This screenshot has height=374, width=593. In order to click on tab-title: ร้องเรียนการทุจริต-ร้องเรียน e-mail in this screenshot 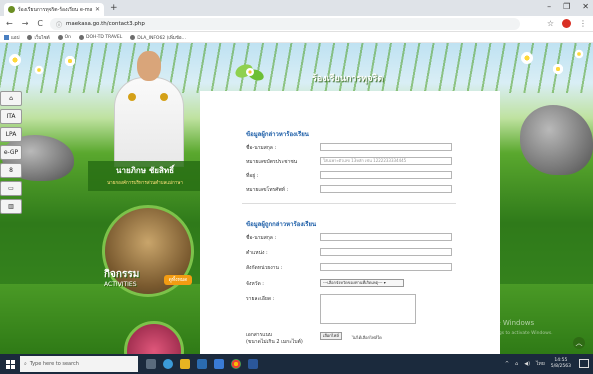, I will do `click(55, 9)`.